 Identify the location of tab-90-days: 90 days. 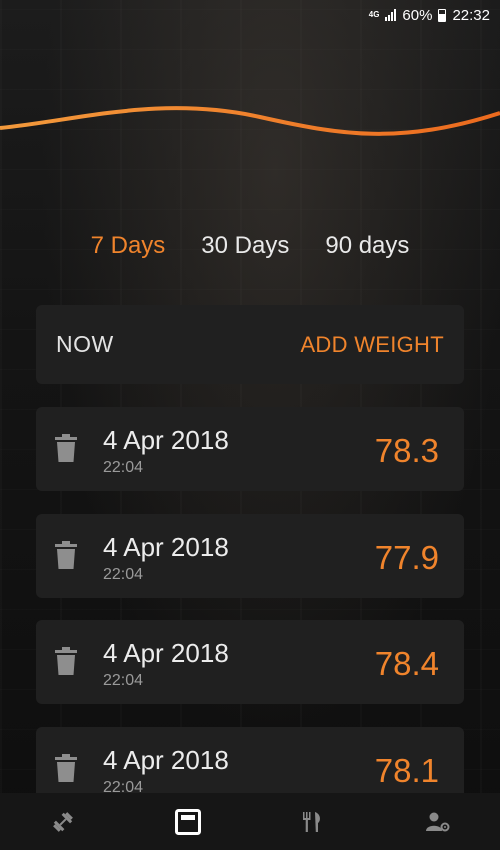
(367, 246).